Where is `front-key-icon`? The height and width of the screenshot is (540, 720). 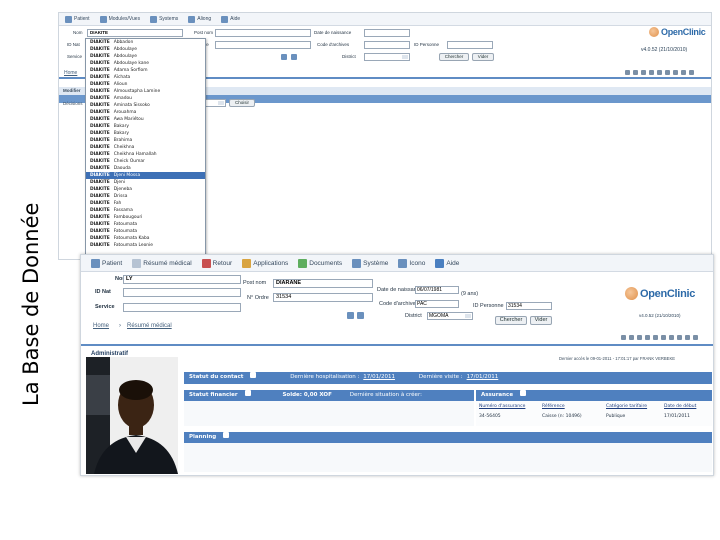 front-key-icon is located at coordinates (350, 315).